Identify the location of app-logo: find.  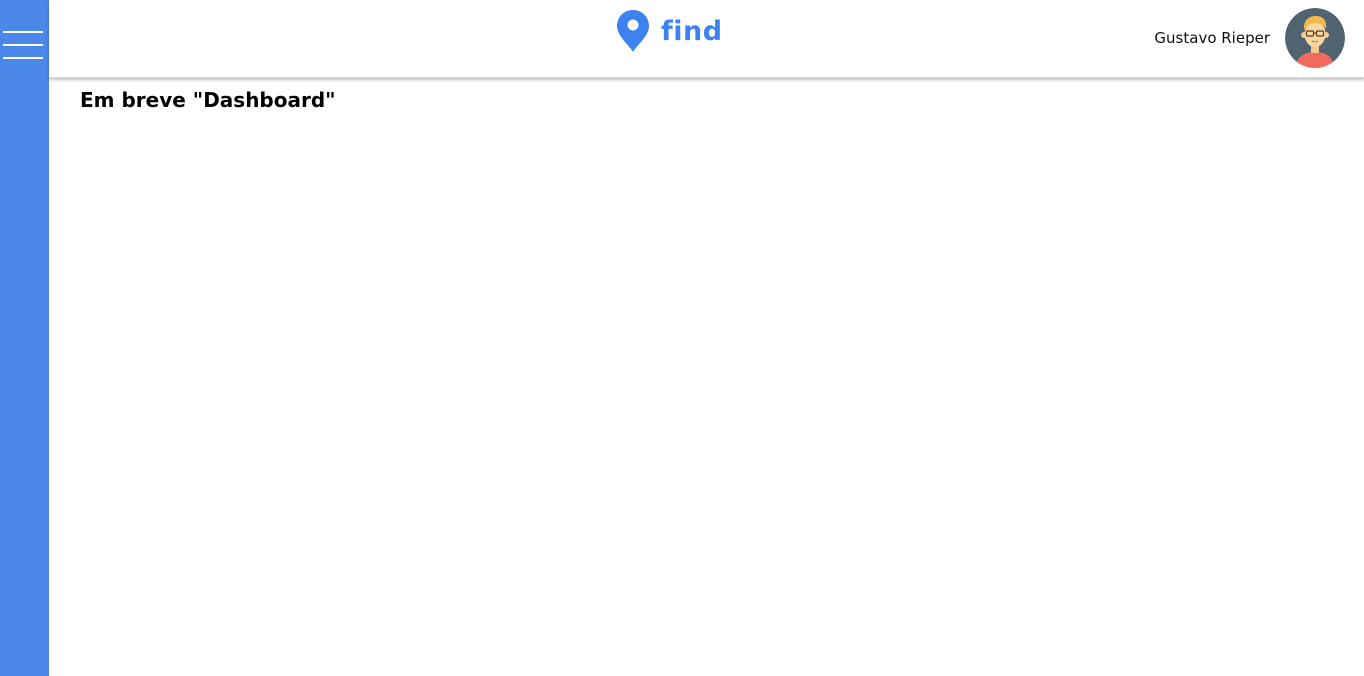
(669, 31).